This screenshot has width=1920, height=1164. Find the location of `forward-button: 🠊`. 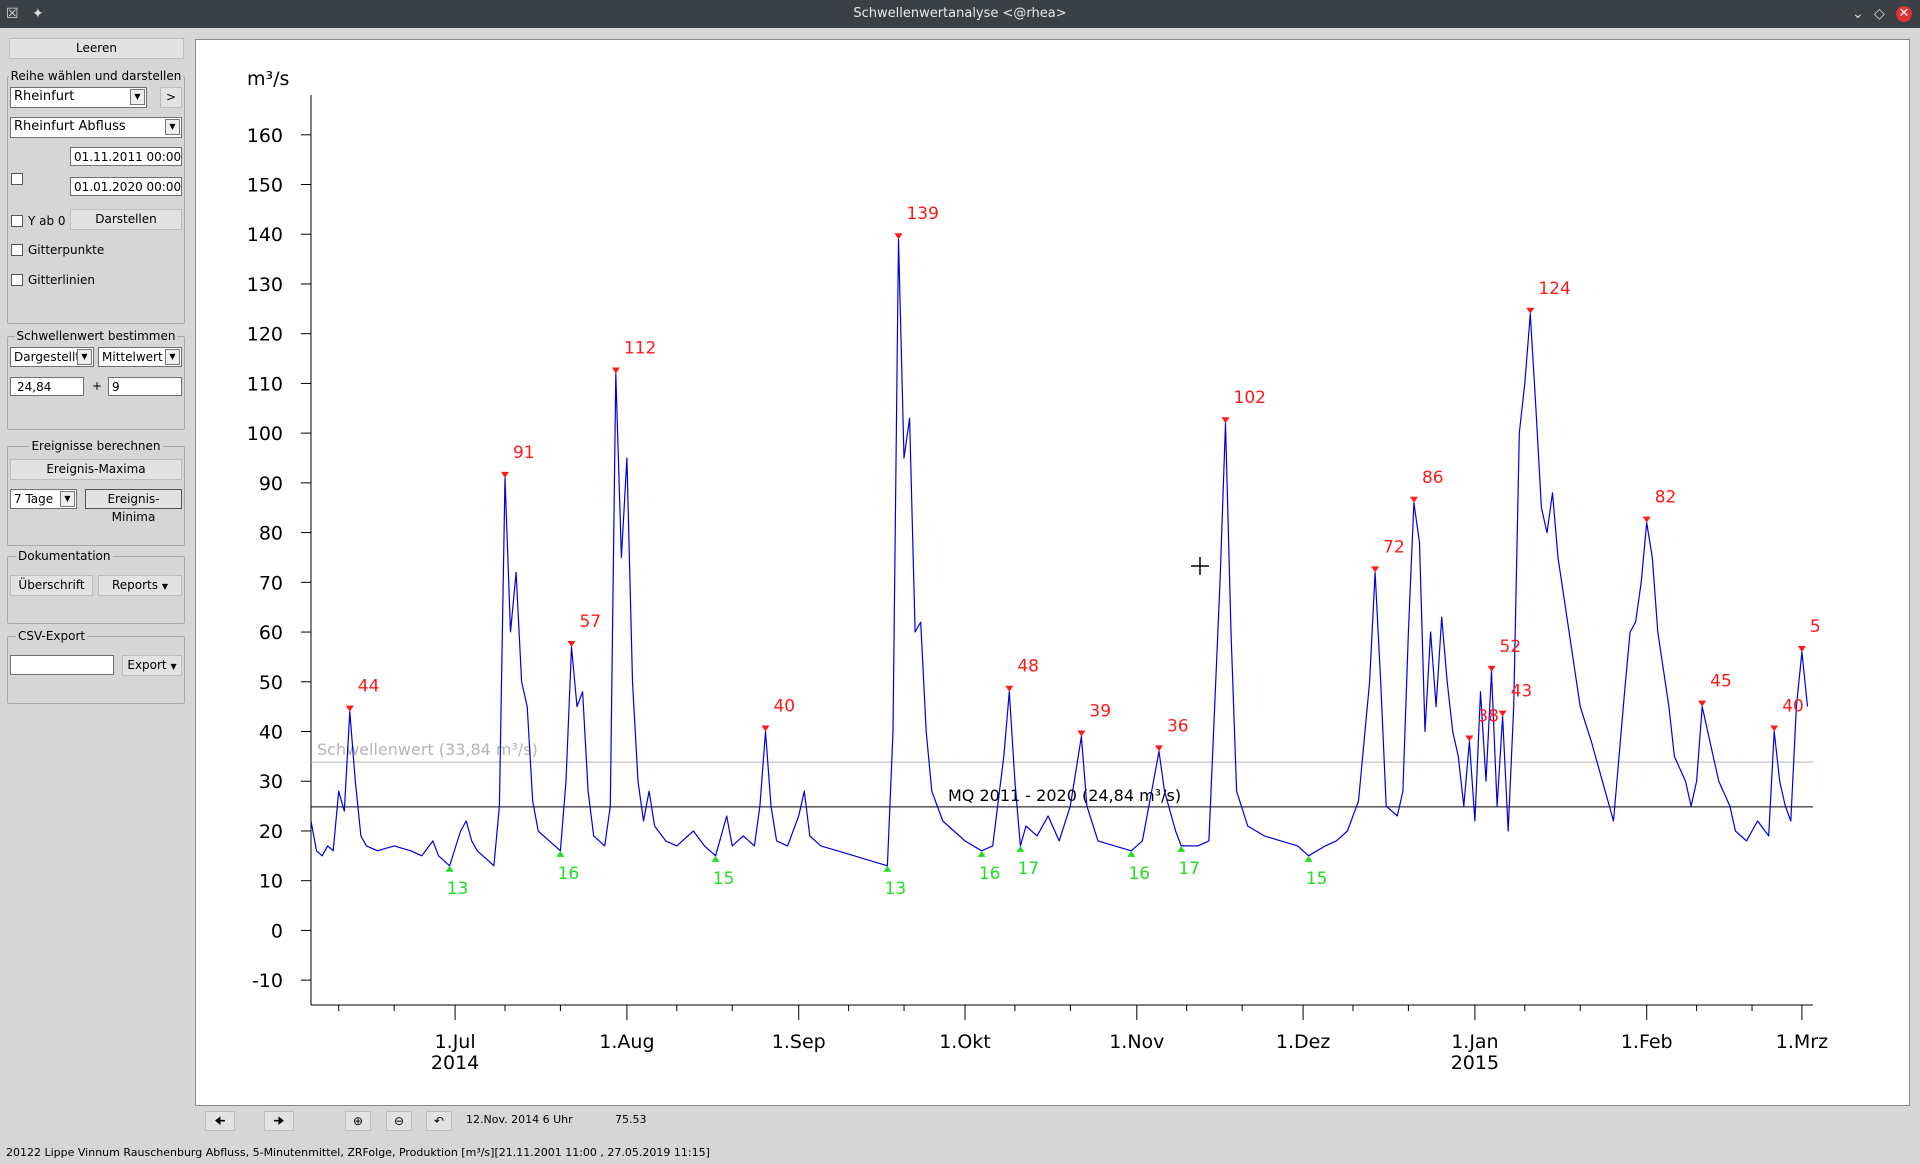

forward-button: 🠊 is located at coordinates (279, 1121).